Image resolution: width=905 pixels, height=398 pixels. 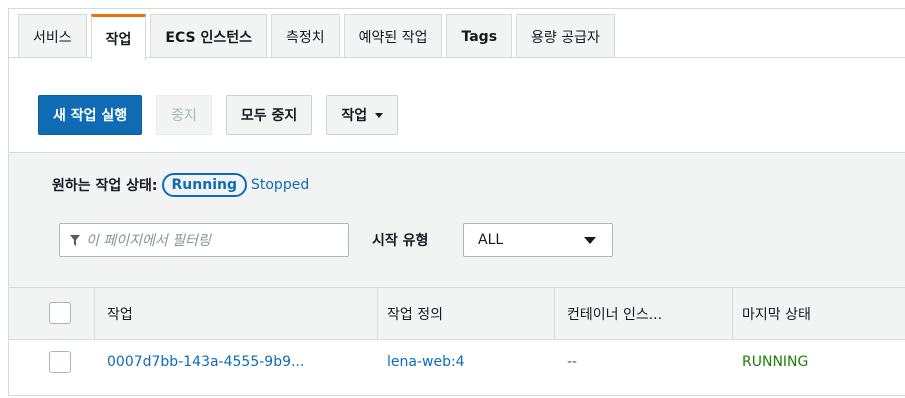 I want to click on actions-label: 작업, so click(x=354, y=116).